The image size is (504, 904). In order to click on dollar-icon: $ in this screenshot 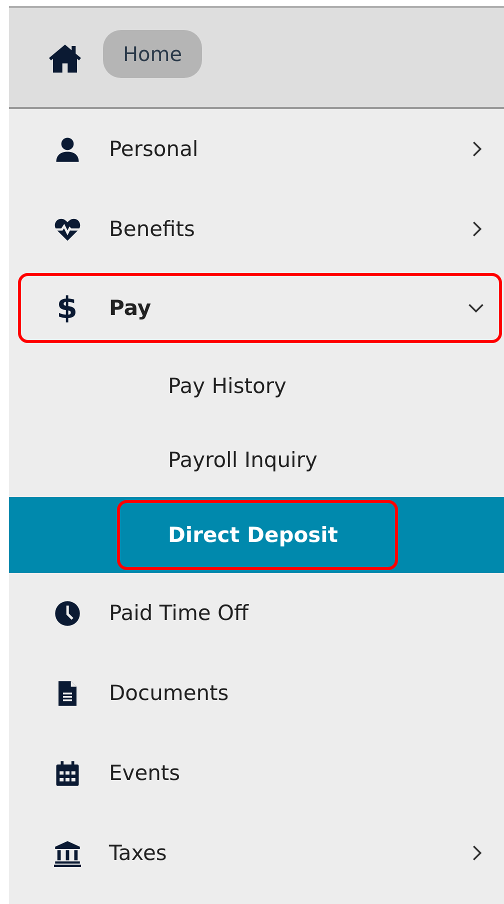, I will do `click(67, 308)`.